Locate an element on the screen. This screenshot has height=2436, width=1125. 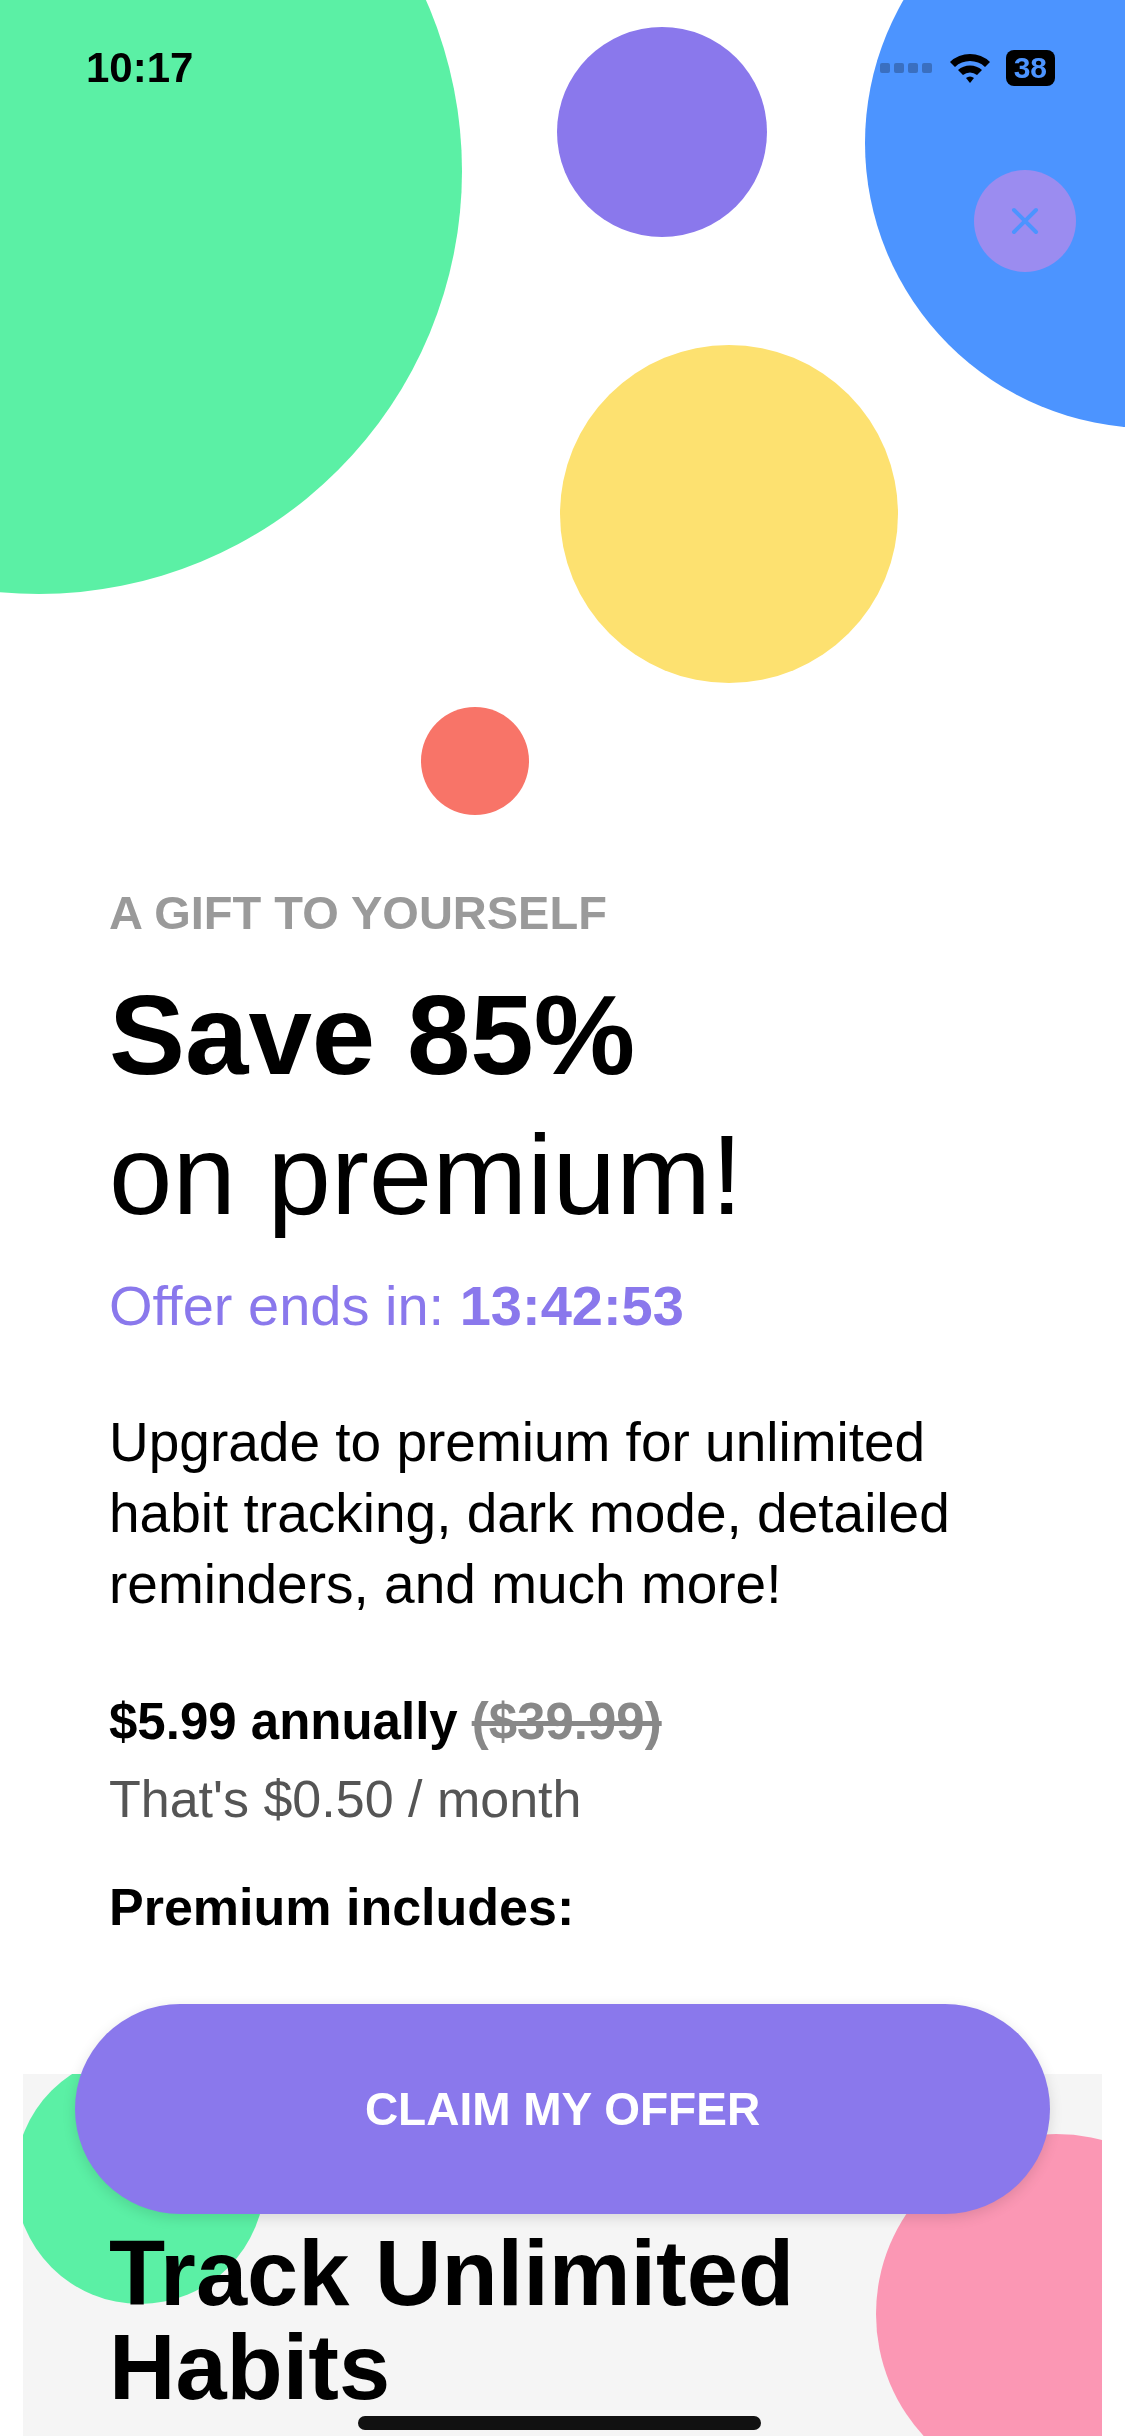
headline: on premium! is located at coordinates (426, 1175).